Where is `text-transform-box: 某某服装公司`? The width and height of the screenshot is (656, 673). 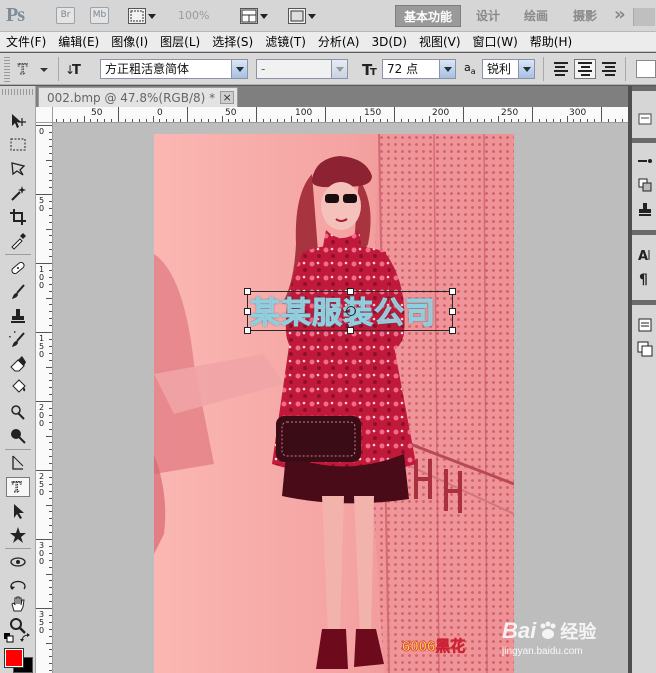
text-transform-box: 某某服装公司 is located at coordinates (350, 311).